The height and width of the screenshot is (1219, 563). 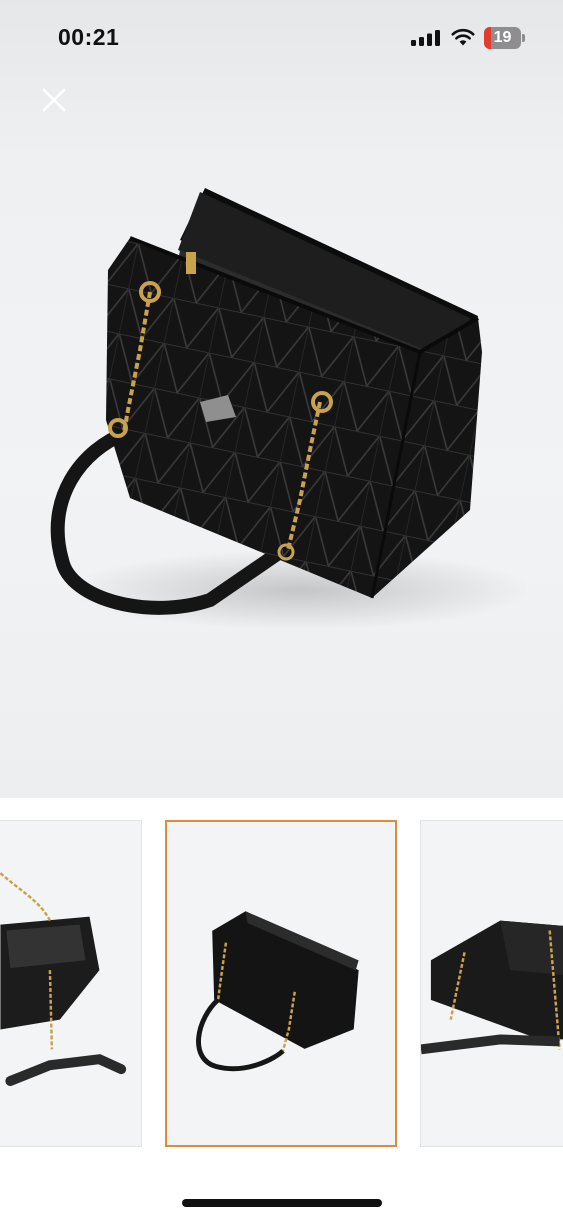 I want to click on battery-icon: 19, so click(x=505, y=38).